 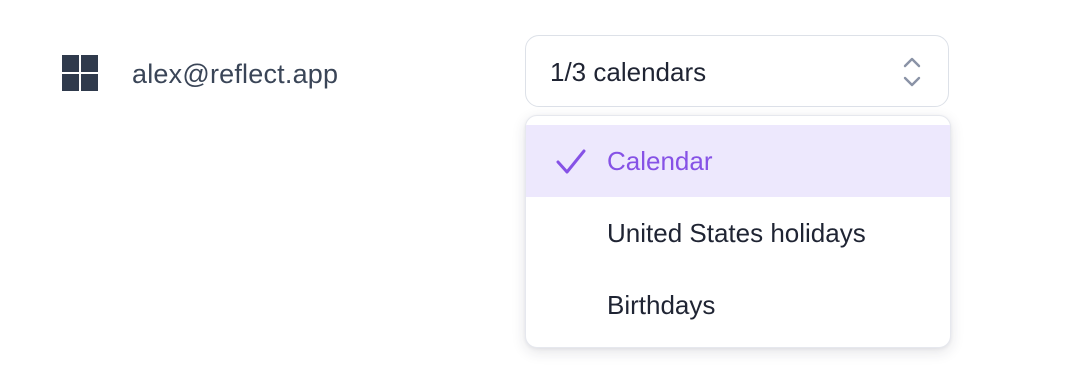 What do you see at coordinates (660, 161) in the screenshot?
I see `menu-item-label: Calendar` at bounding box center [660, 161].